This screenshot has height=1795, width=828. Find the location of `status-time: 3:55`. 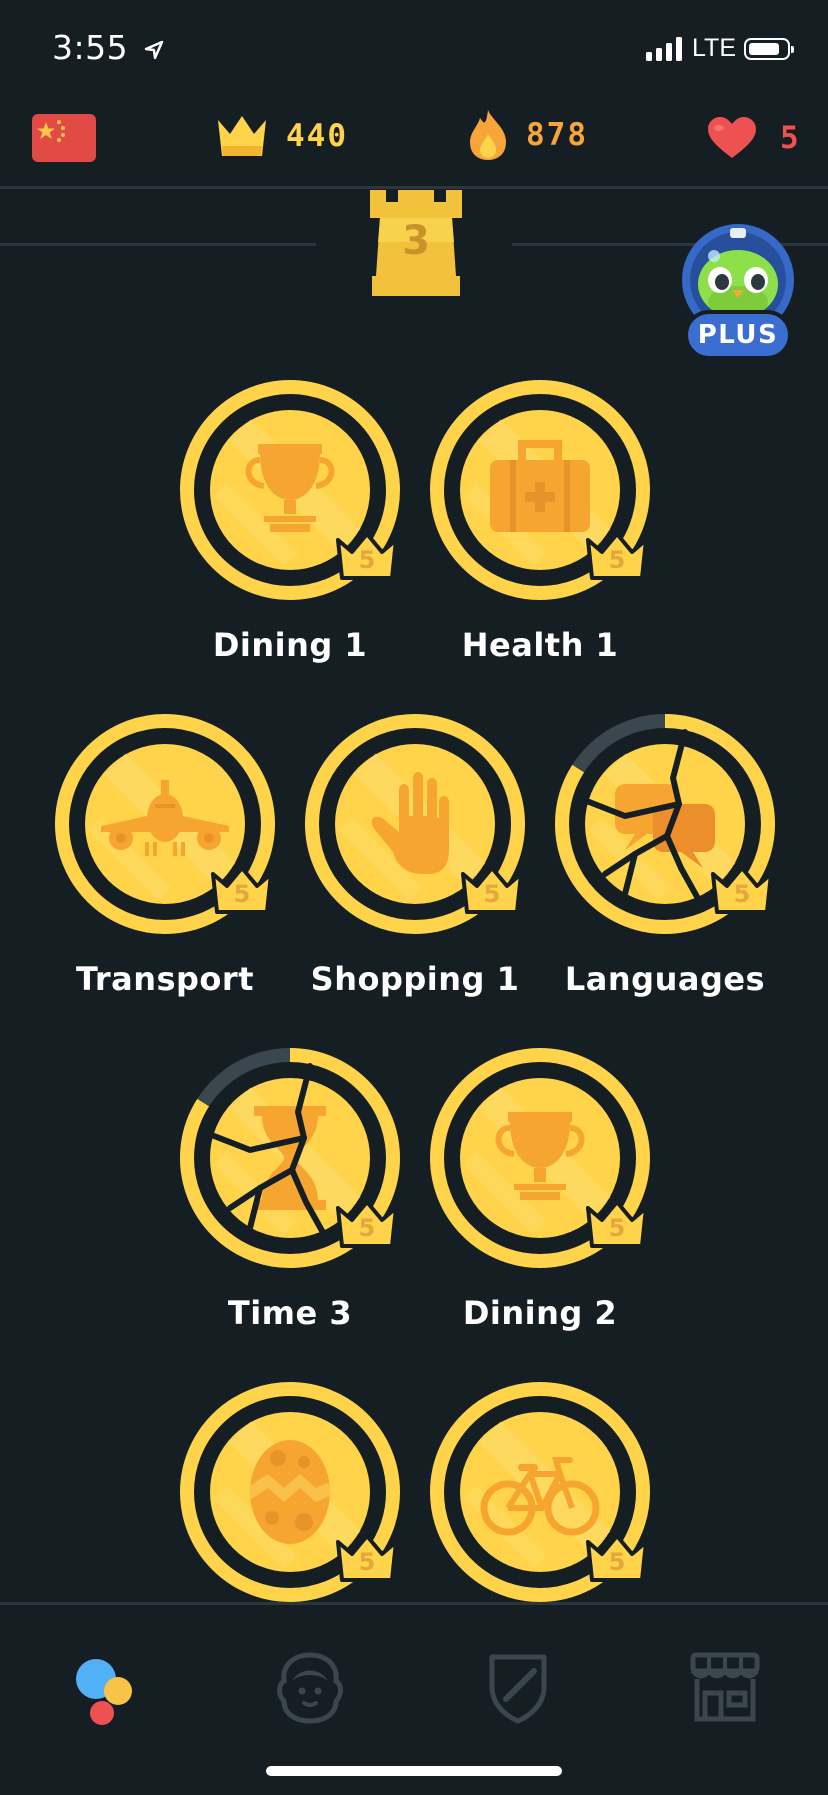

status-time: 3:55 is located at coordinates (108, 47).